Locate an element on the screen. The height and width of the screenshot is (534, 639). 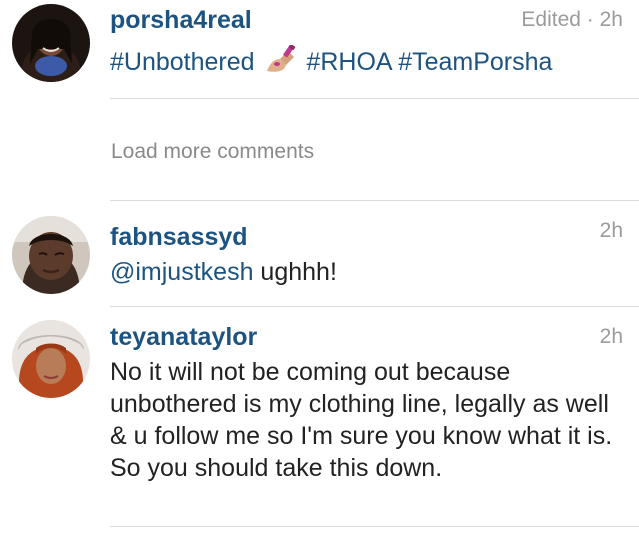
hashtag-teamporsha: #TeamPorsha is located at coordinates (475, 62).